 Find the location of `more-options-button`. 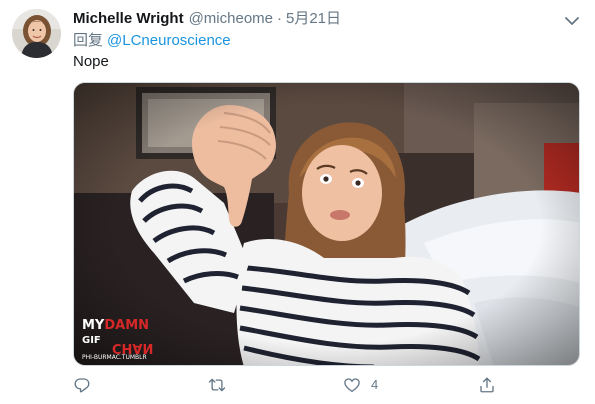

more-options-button is located at coordinates (572, 21).